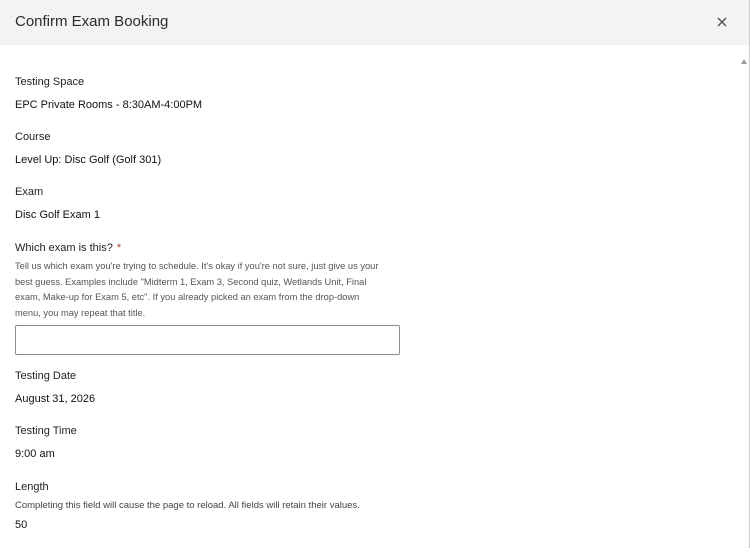  Describe the element at coordinates (29, 192) in the screenshot. I see `exam-label: Exam` at that location.